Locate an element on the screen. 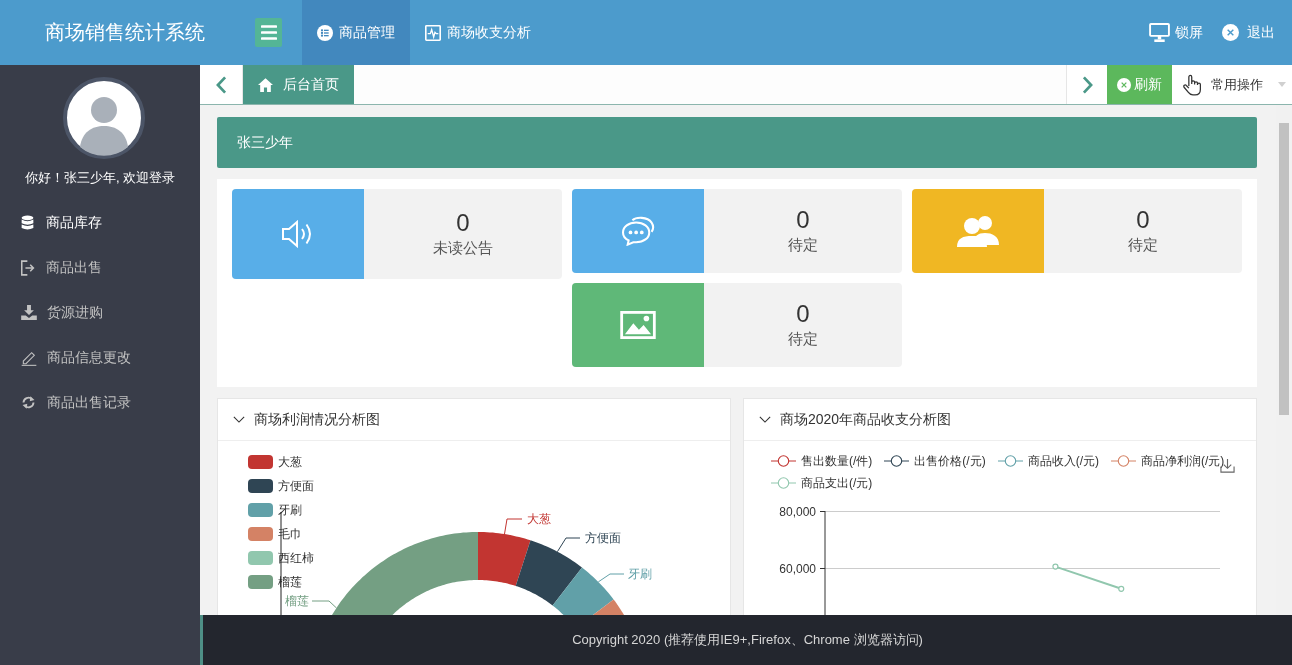 The height and width of the screenshot is (665, 1292). welcome-banner: 张三少年 is located at coordinates (737, 142).